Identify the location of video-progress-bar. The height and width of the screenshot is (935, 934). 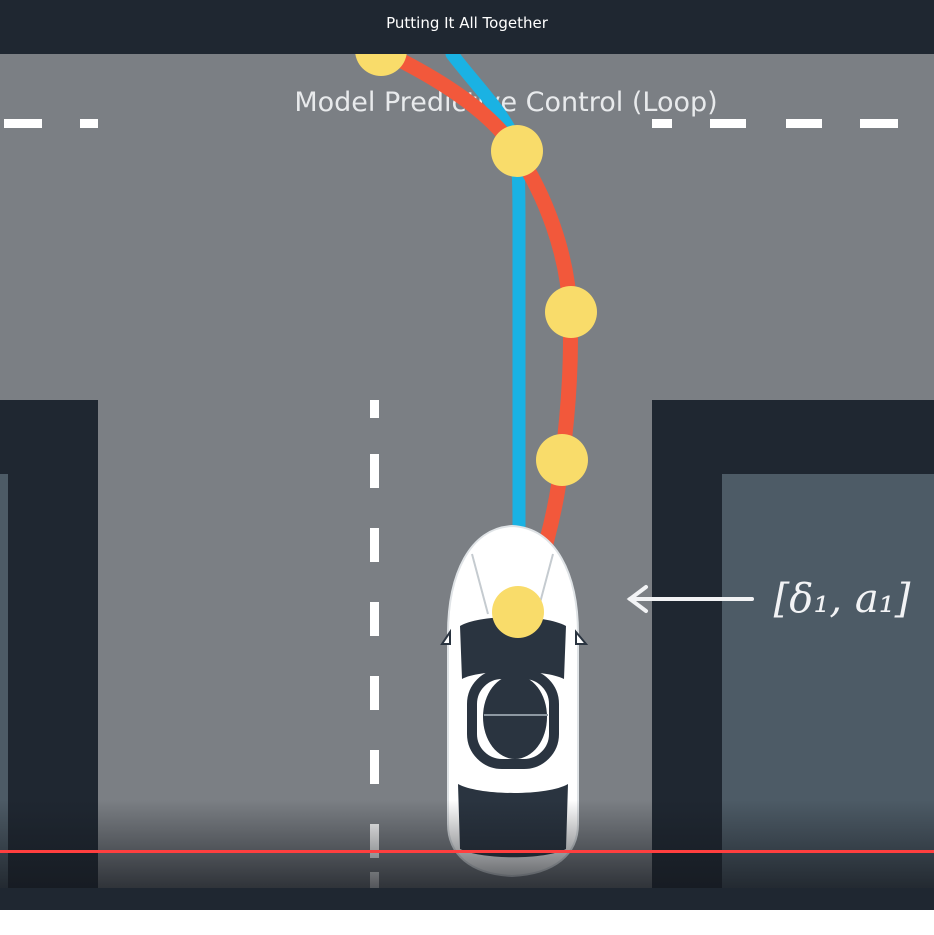
(467, 851).